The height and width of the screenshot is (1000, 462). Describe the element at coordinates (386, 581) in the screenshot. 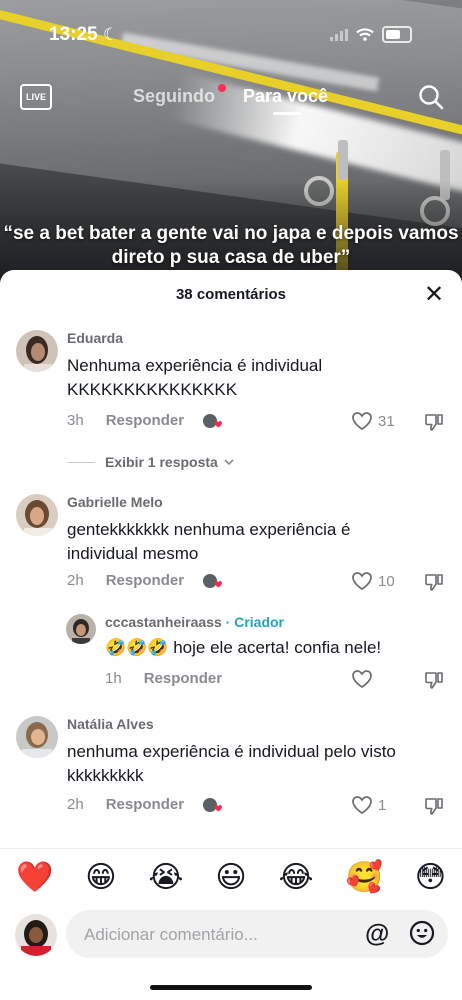

I see `like-count: 10` at that location.